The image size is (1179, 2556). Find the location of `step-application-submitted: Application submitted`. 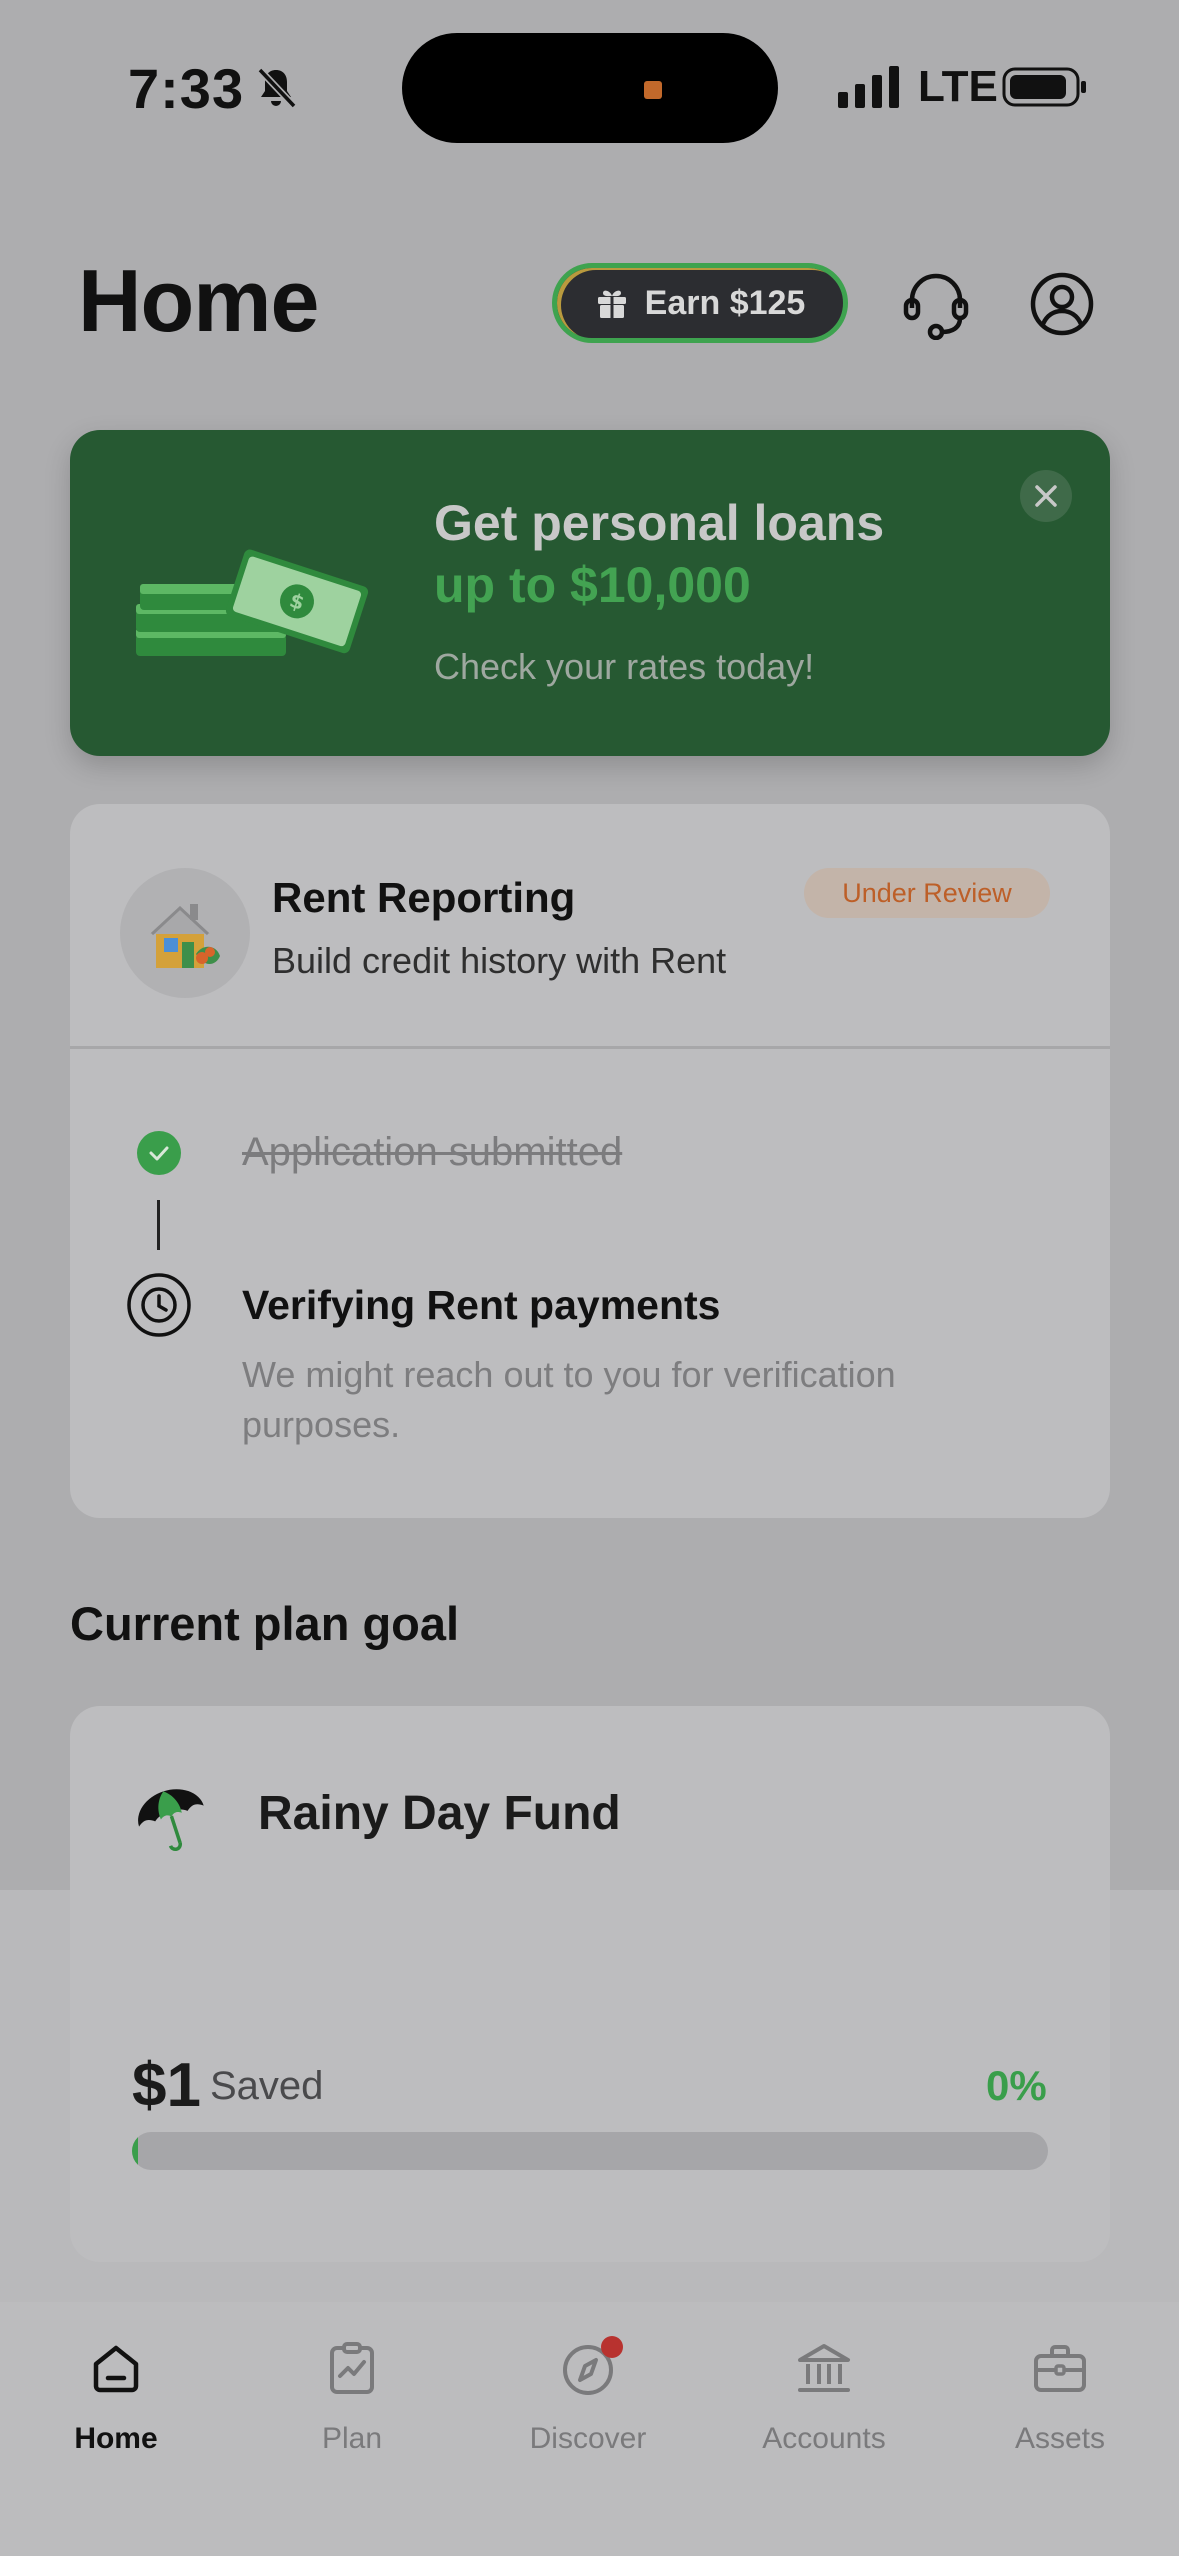

step-application-submitted: Application submitted is located at coordinates (432, 1152).